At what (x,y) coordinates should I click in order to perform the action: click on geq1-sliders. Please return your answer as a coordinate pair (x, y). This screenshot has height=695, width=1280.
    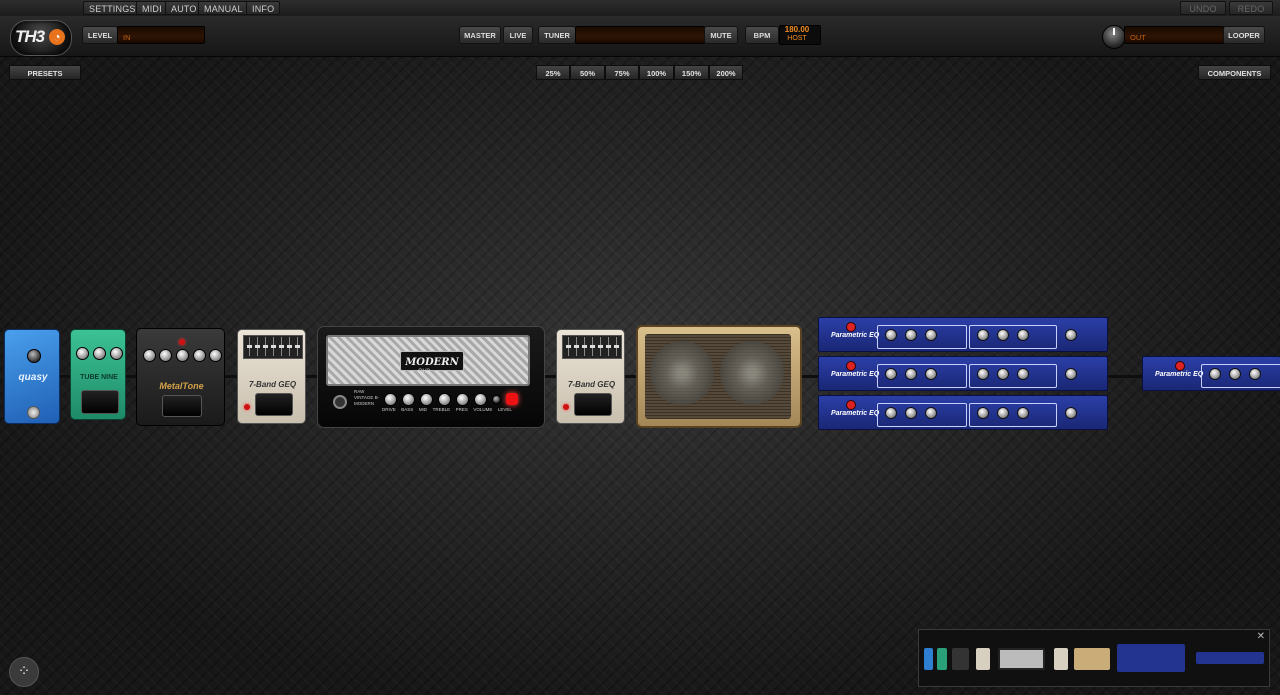
    Looking at the image, I should click on (273, 347).